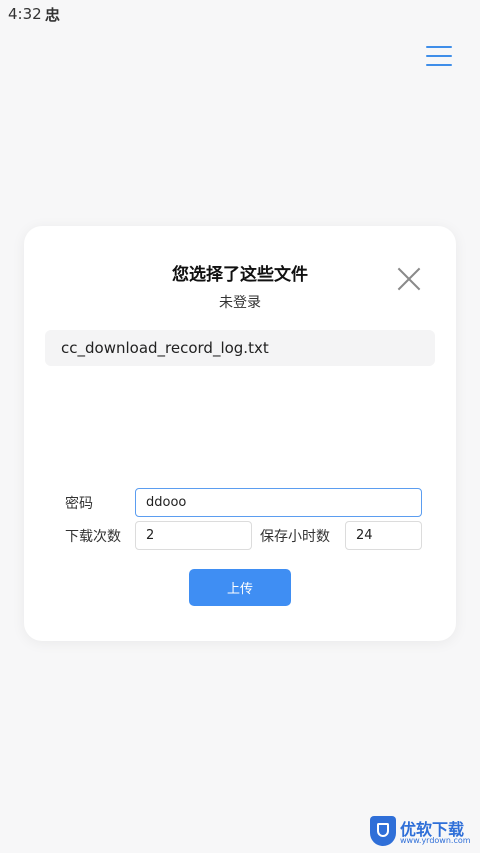 The width and height of the screenshot is (480, 853). Describe the element at coordinates (383, 535) in the screenshot. I see `keep-hours-input` at that location.